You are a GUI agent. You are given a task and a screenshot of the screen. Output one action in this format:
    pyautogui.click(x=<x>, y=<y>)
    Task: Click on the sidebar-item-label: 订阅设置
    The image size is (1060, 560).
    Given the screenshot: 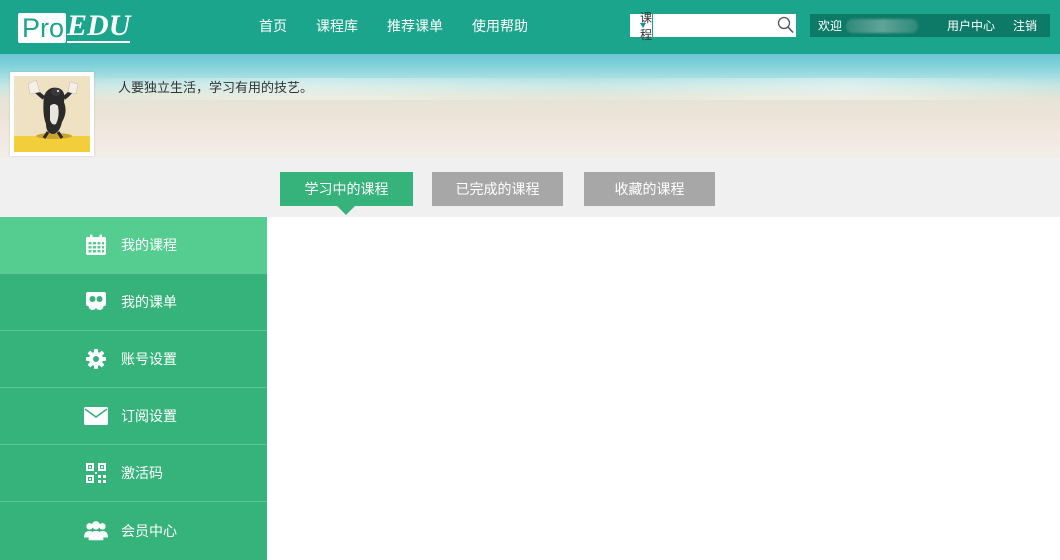 What is the action you would take?
    pyautogui.click(x=149, y=417)
    